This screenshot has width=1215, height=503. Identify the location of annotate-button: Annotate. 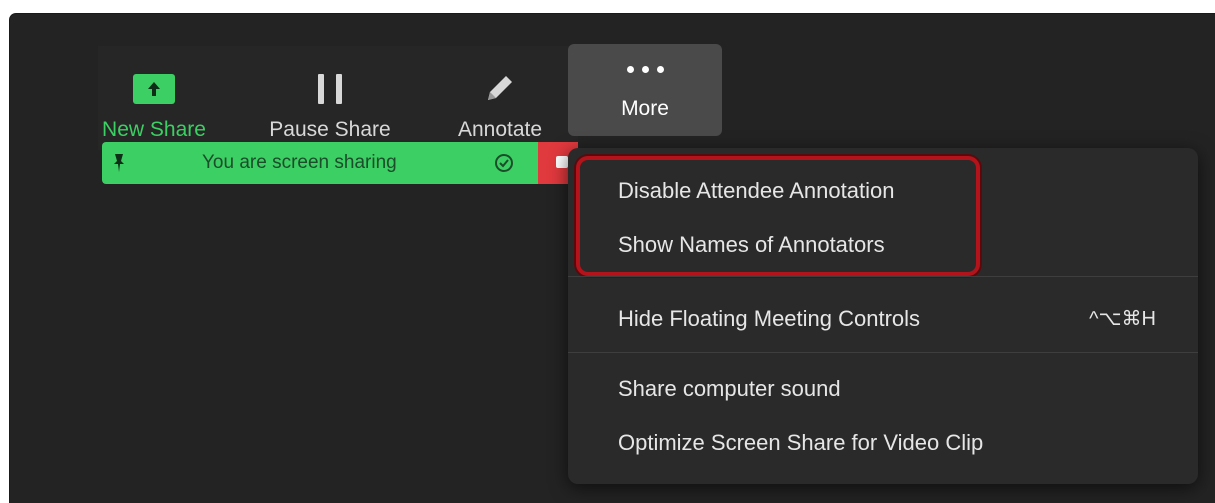
(500, 98).